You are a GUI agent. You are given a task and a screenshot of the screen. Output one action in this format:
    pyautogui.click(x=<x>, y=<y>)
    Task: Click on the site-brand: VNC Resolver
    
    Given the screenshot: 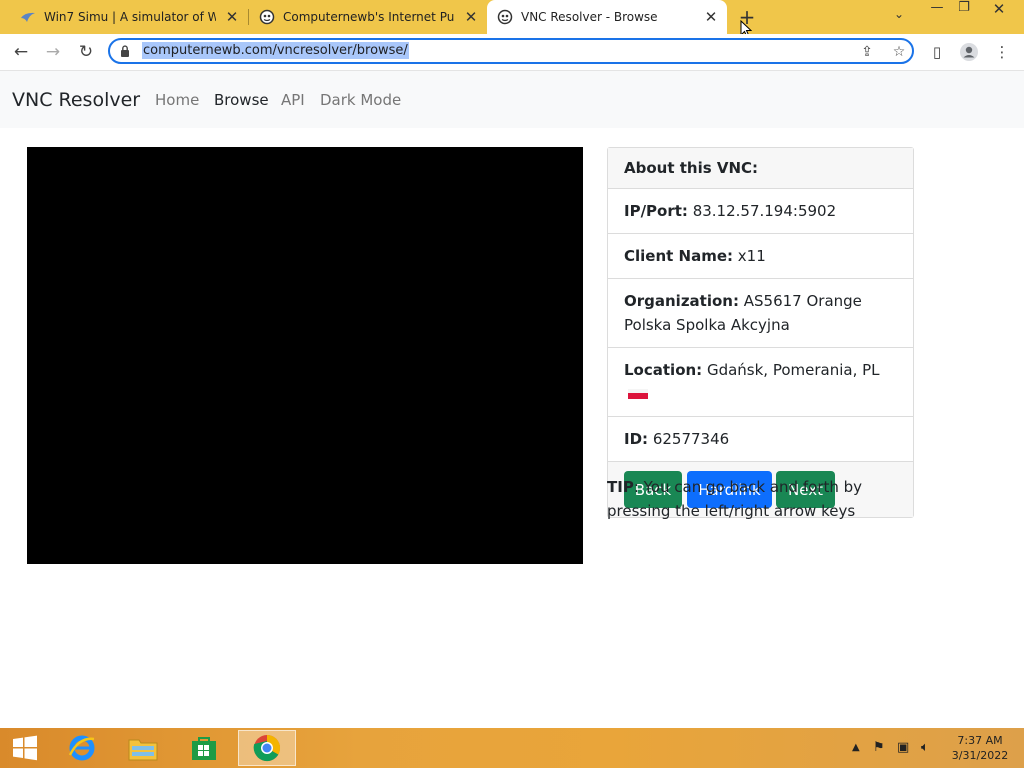 What is the action you would take?
    pyautogui.click(x=76, y=100)
    